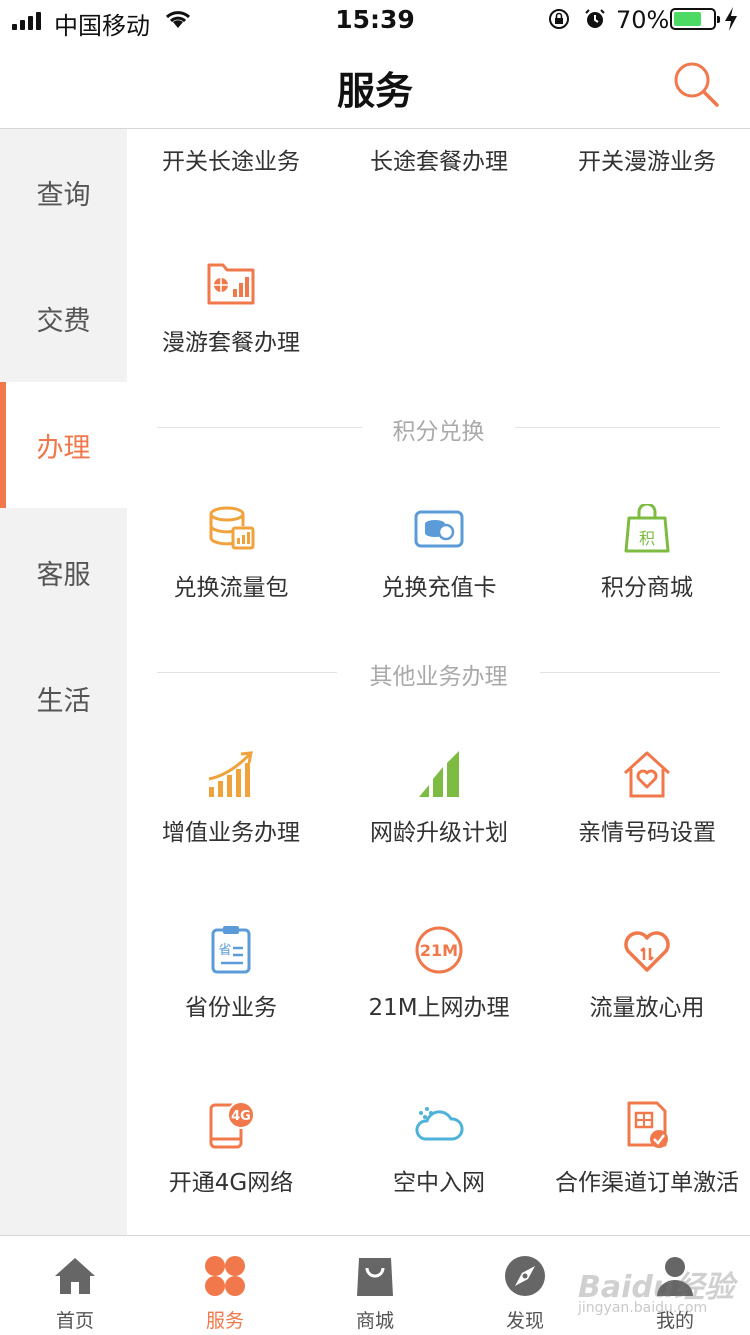 The height and width of the screenshot is (1335, 750). I want to click on sidebar-item-label: 客服, so click(63, 575).